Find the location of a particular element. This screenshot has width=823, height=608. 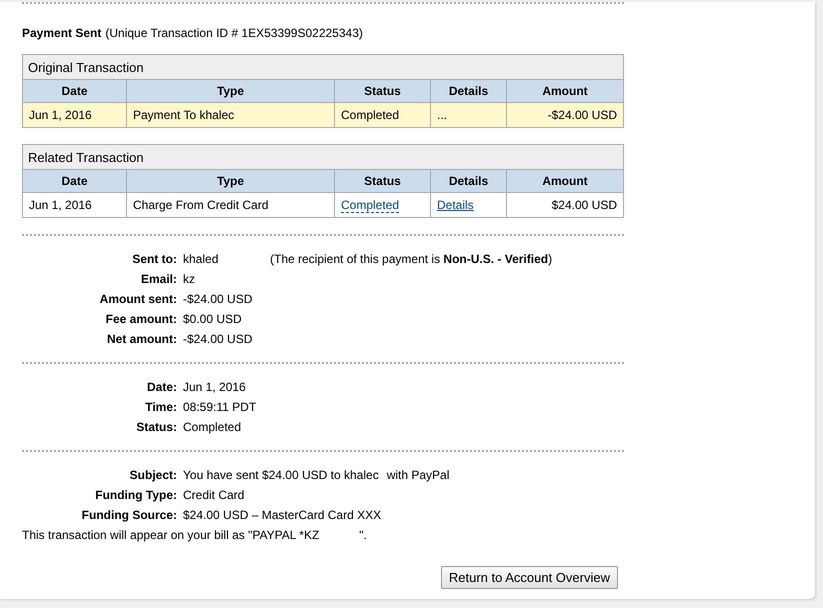

field-value: 08:59:11 PDT is located at coordinates (220, 407).